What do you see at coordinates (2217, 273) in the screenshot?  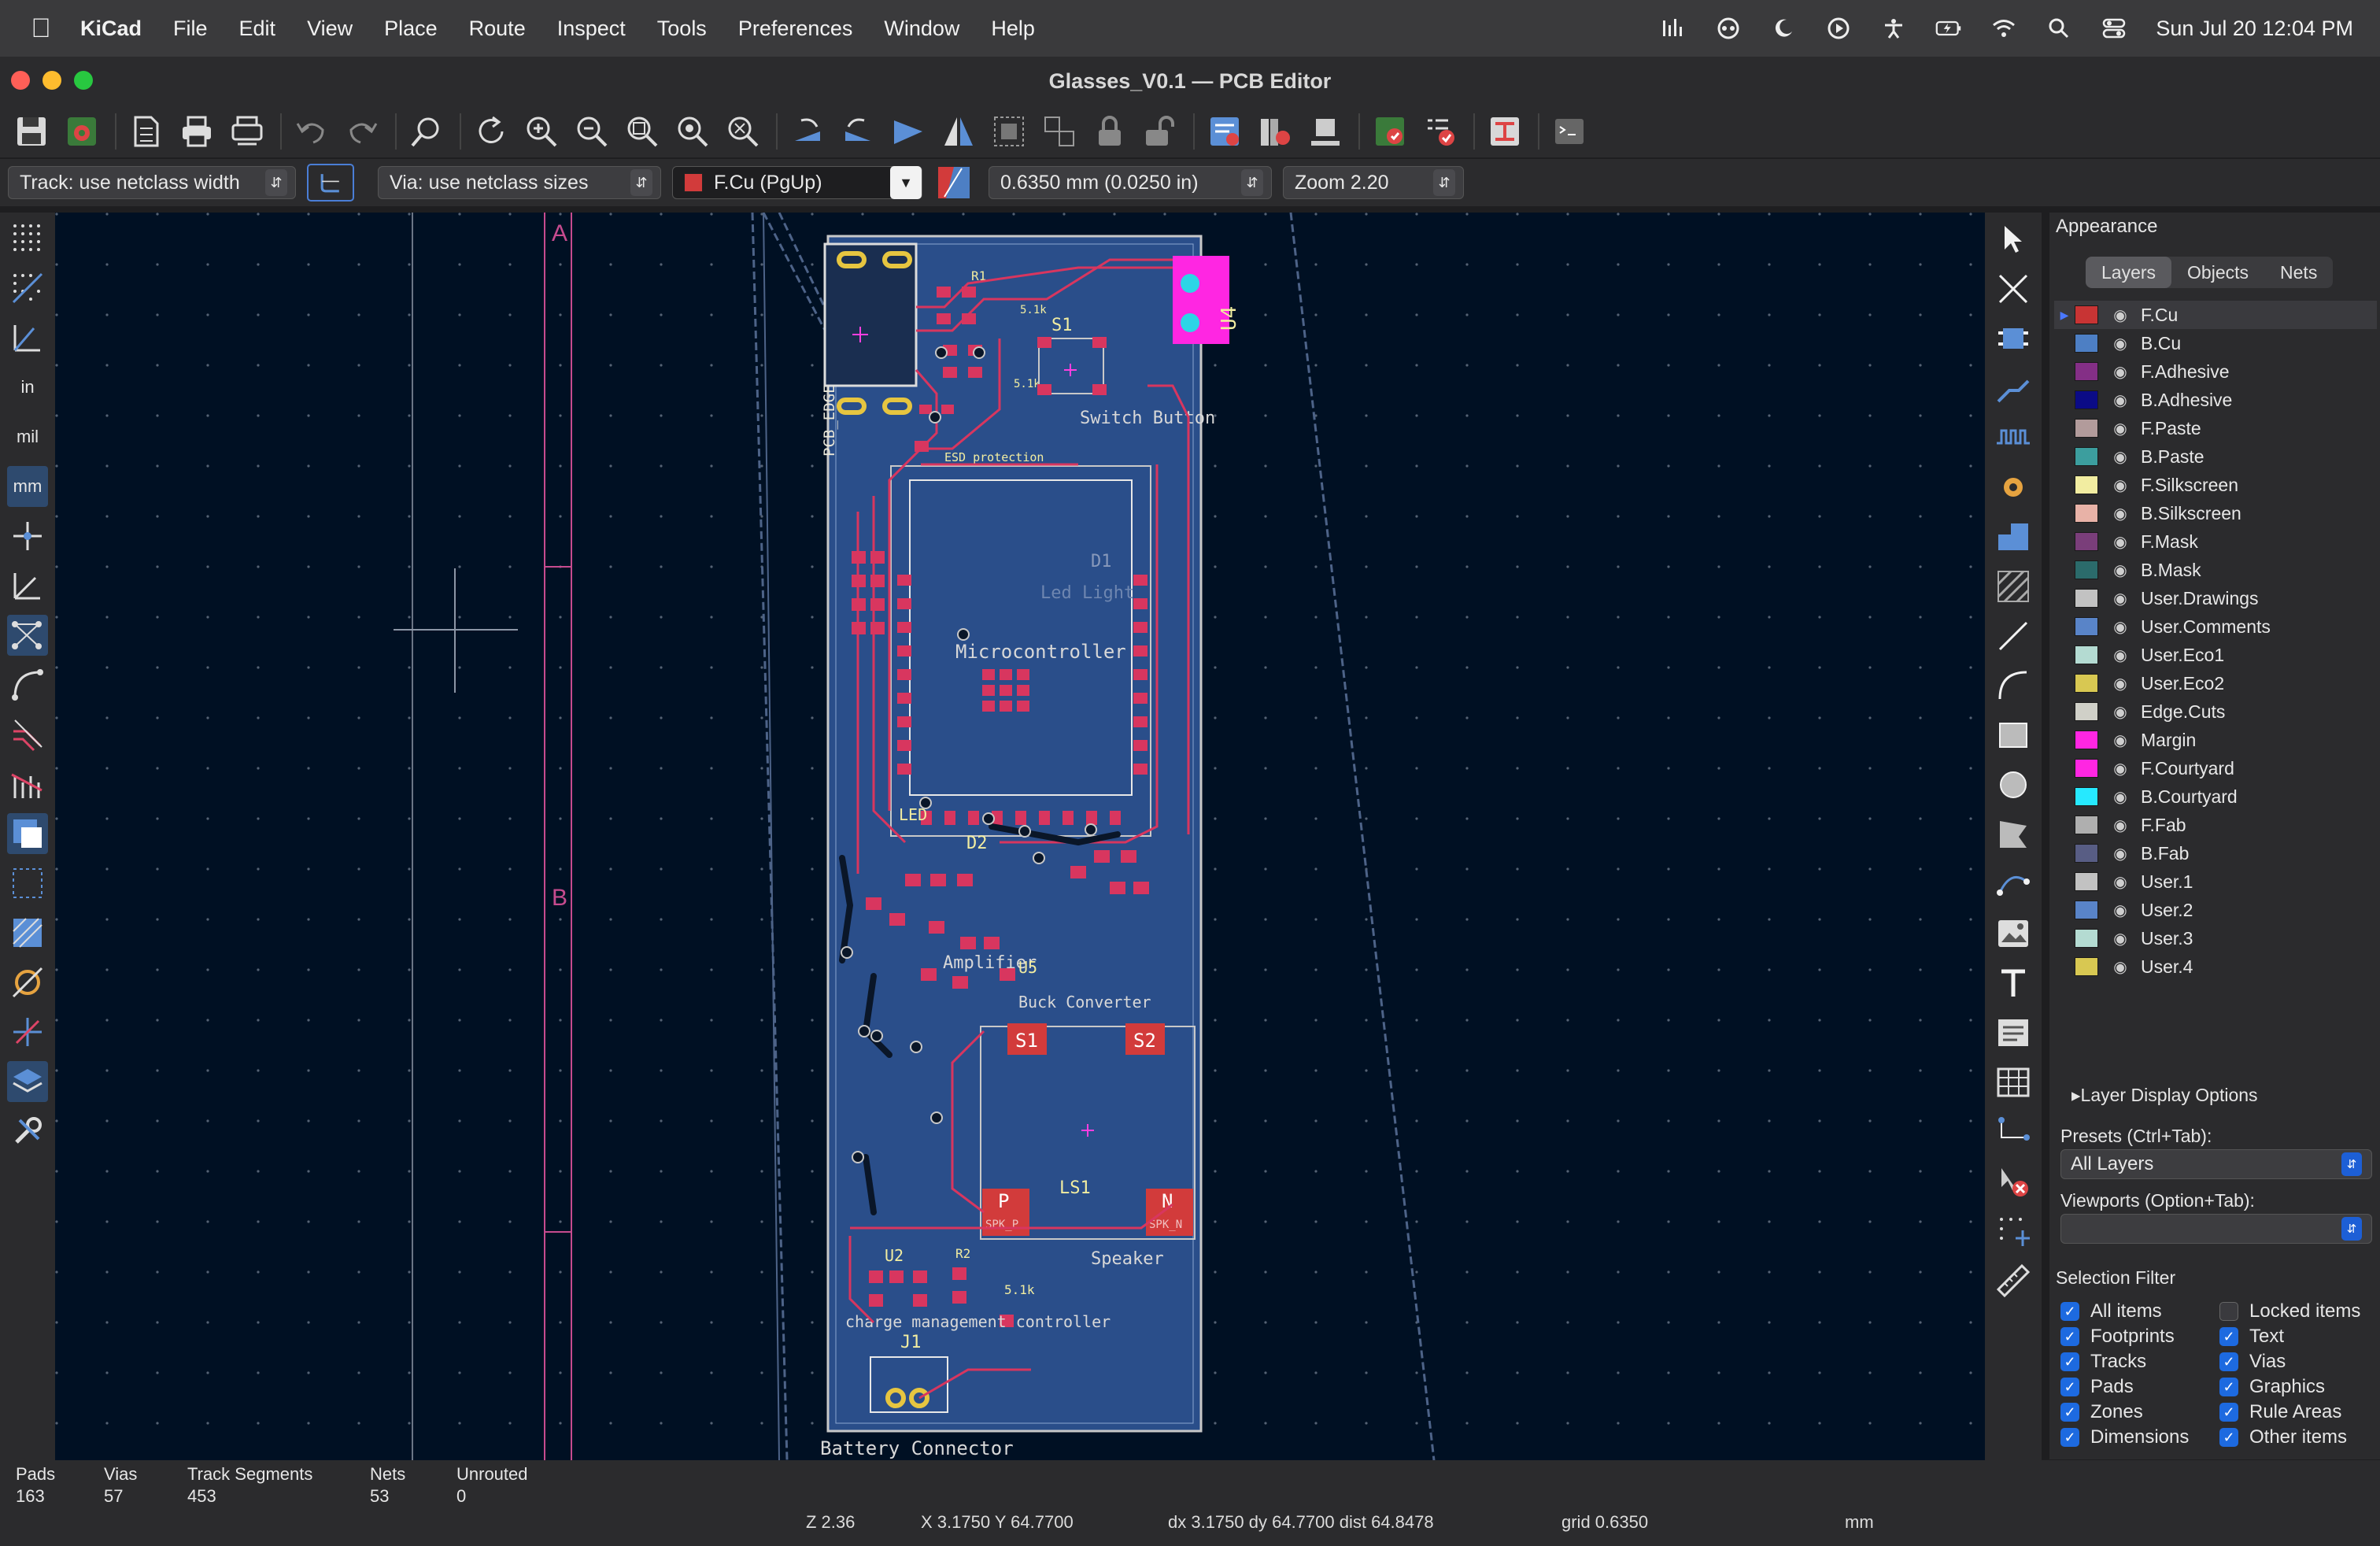 I see `tab-objects: Objects` at bounding box center [2217, 273].